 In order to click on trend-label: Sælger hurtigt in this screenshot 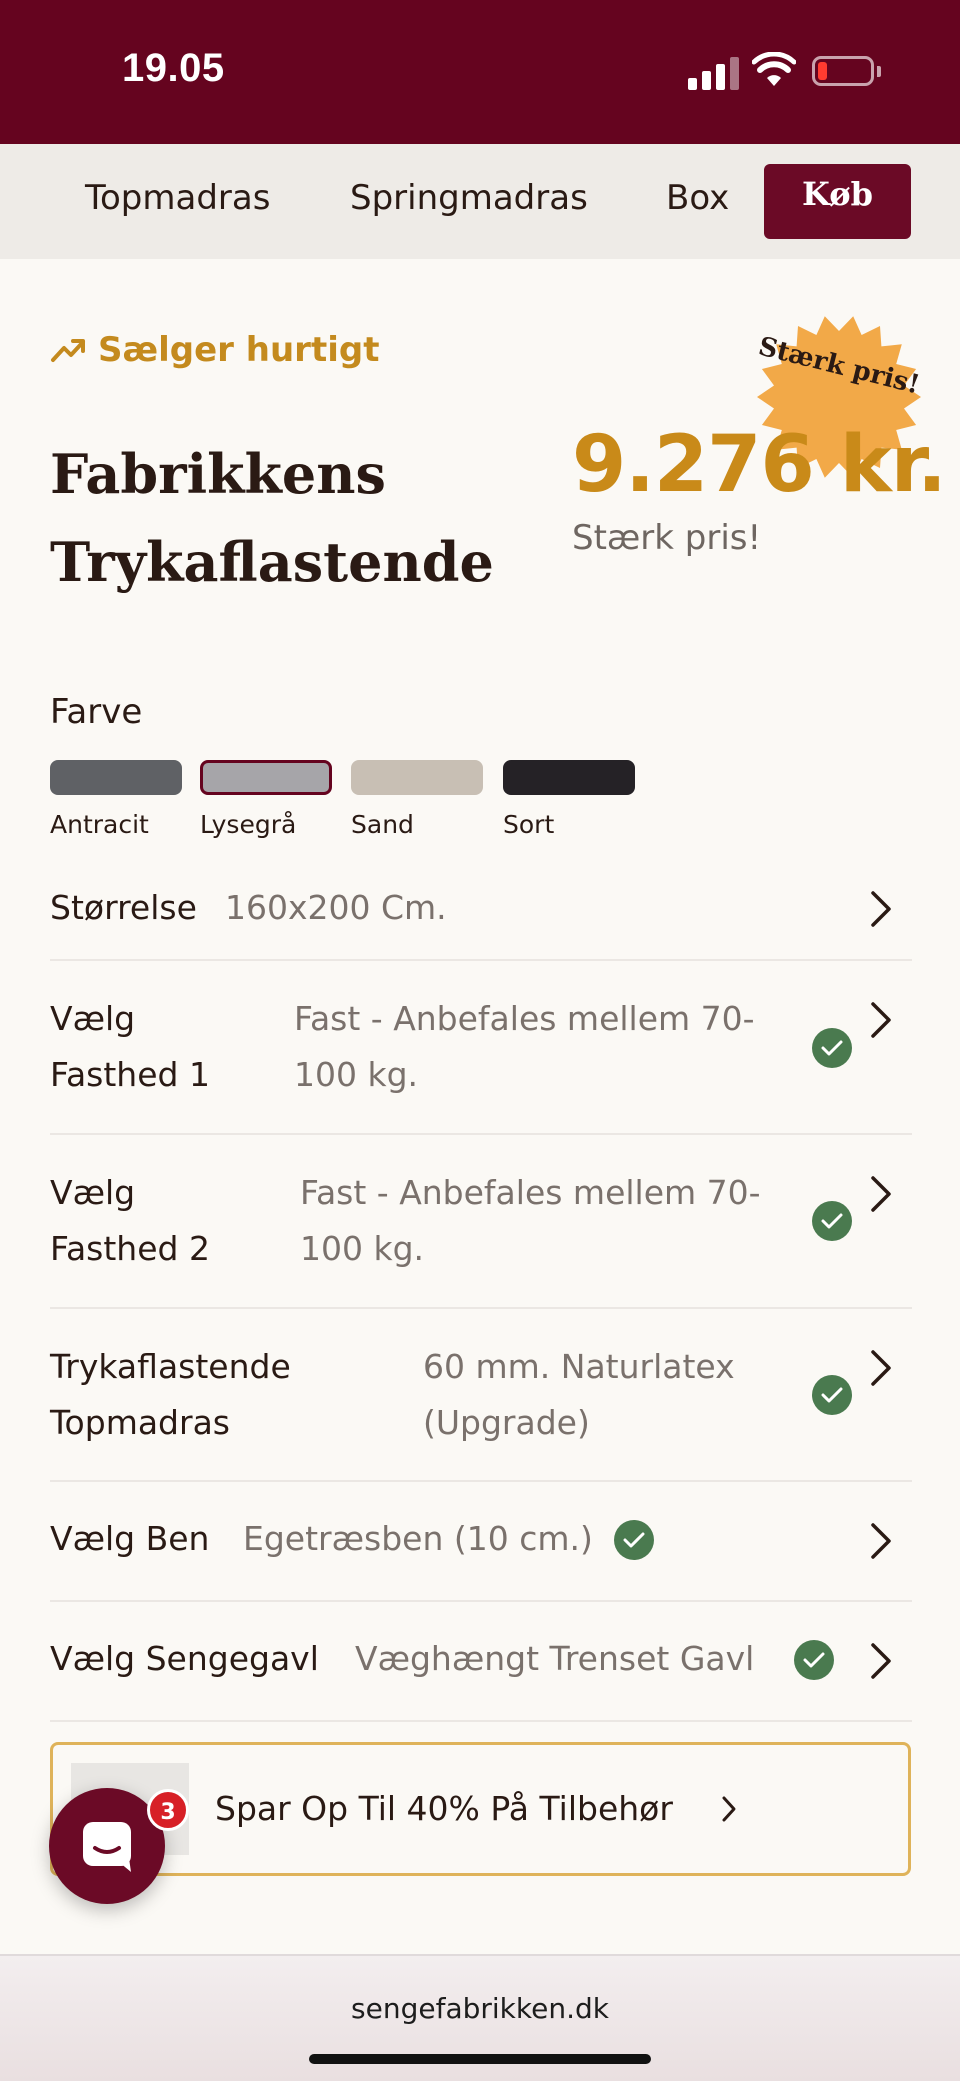, I will do `click(214, 350)`.